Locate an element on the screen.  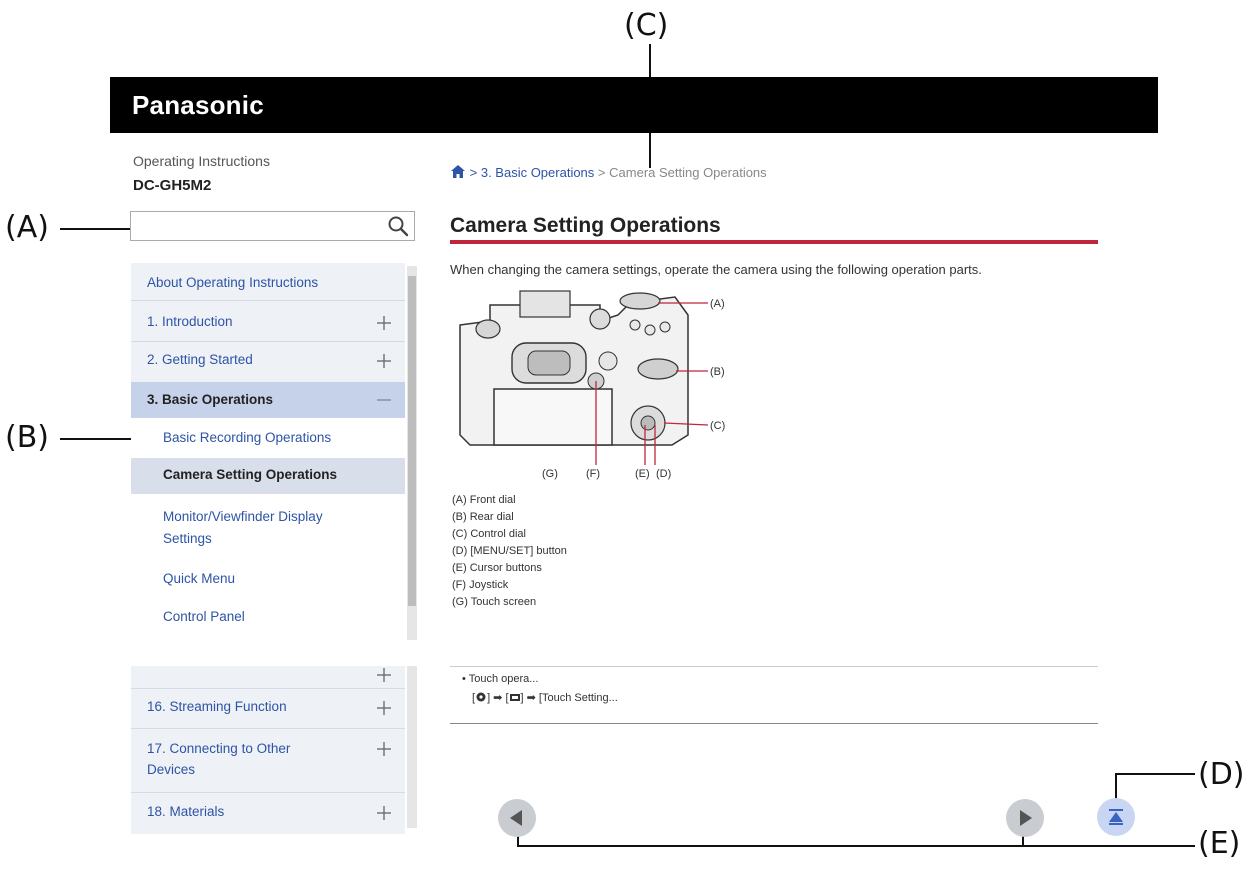
camera-illustration: (A) (B) (C) (G) (F) (E) (D) is located at coordinates (592, 385).